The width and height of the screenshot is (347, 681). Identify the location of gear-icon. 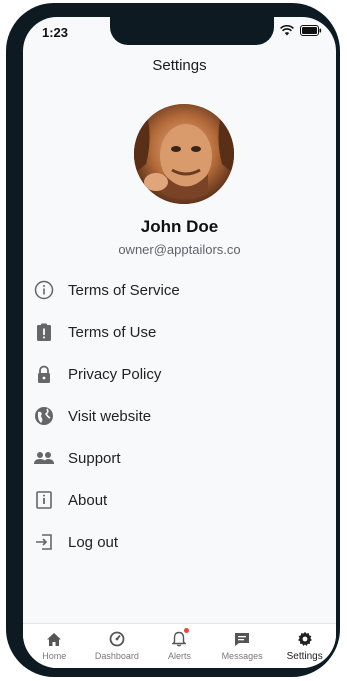
(305, 639).